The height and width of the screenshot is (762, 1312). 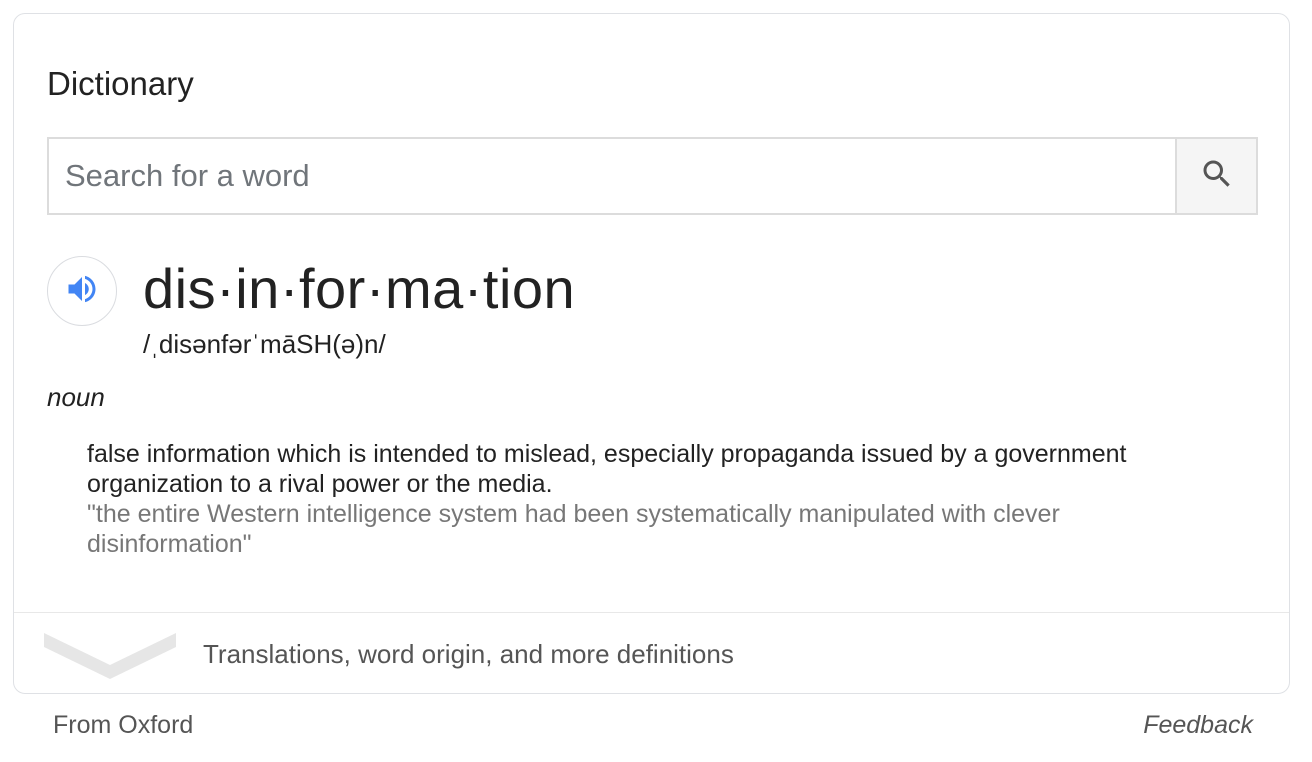 I want to click on chevron-down-icon, so click(x=110, y=658).